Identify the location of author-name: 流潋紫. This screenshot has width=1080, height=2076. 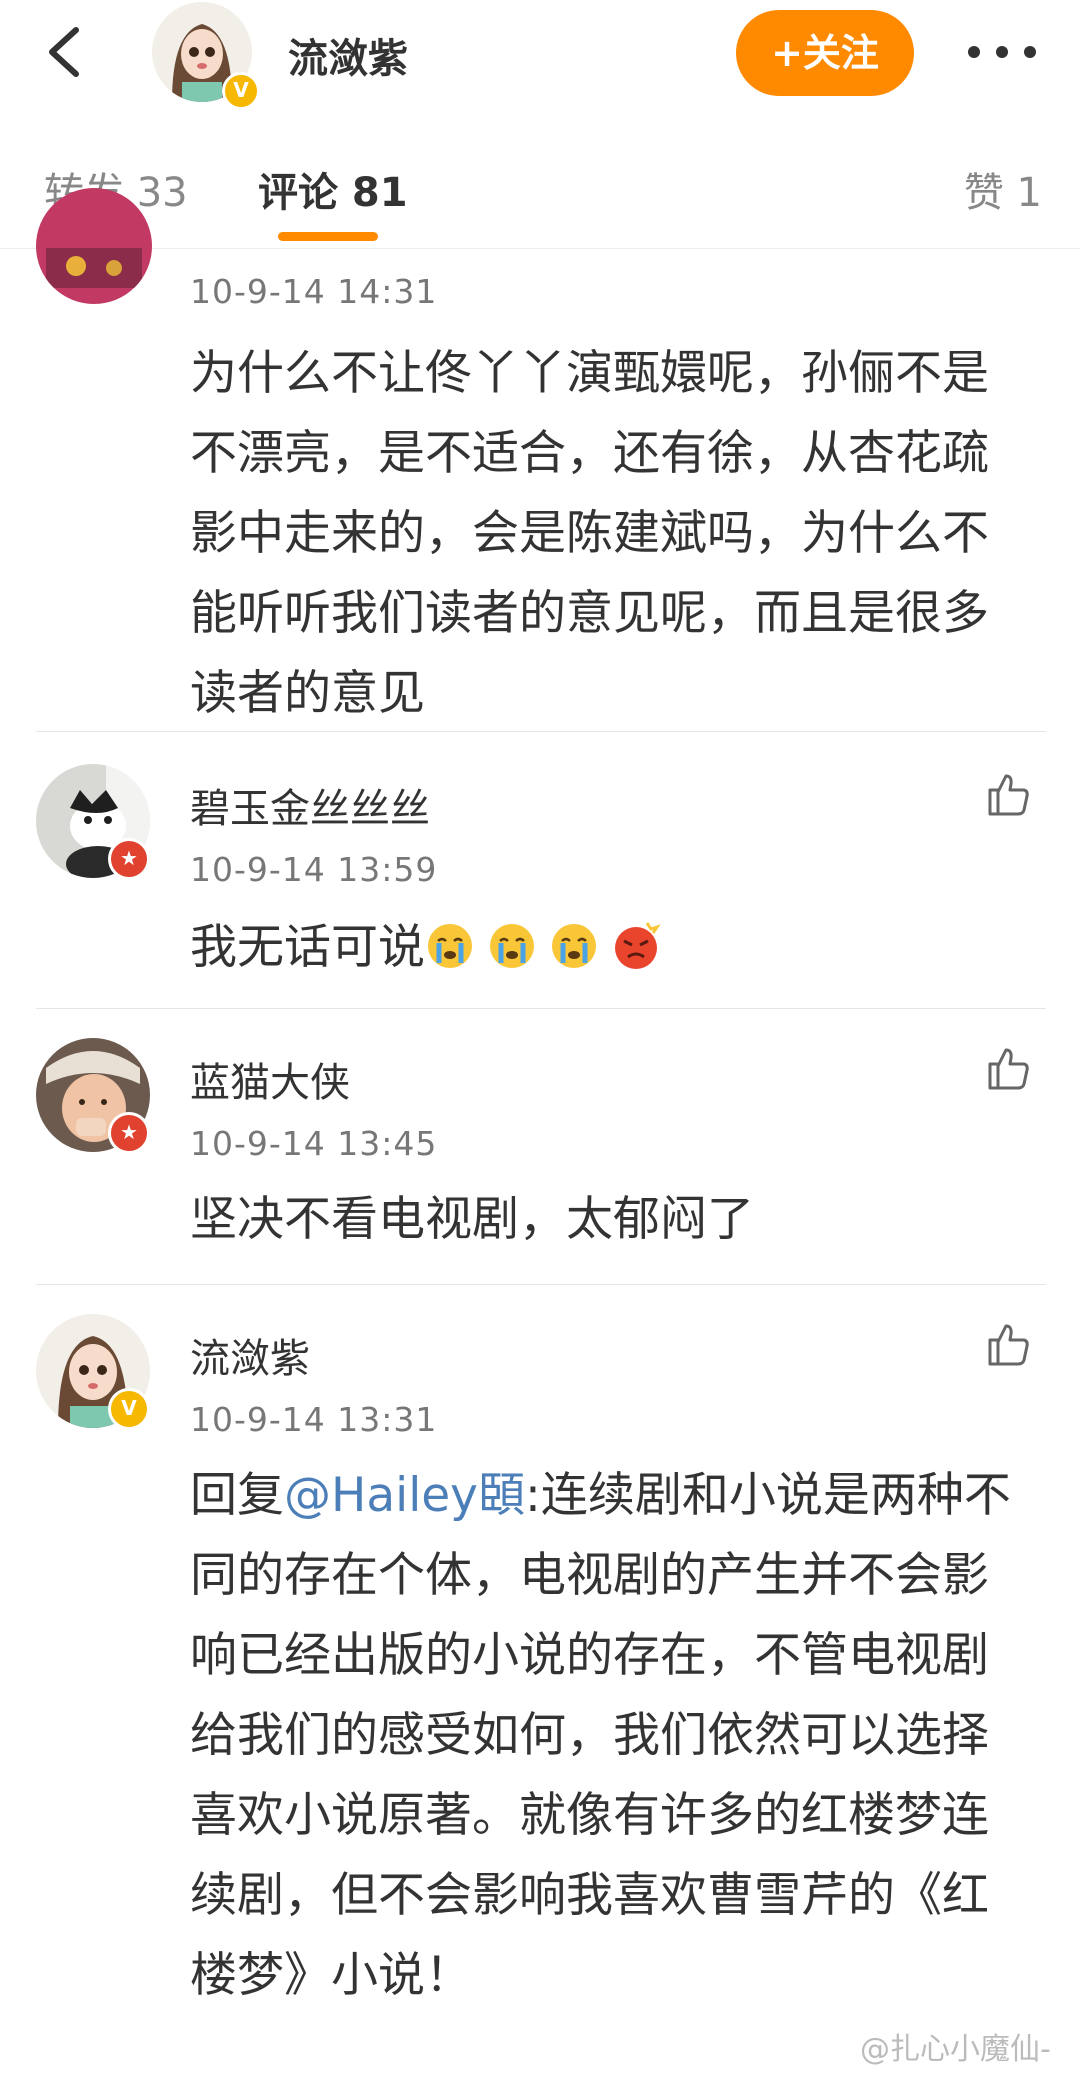
(348, 55).